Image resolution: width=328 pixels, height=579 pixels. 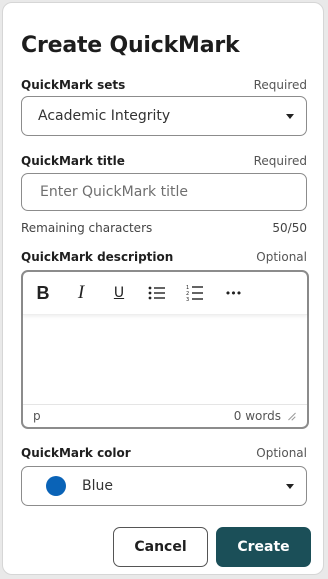 I want to click on title-input, so click(x=164, y=192).